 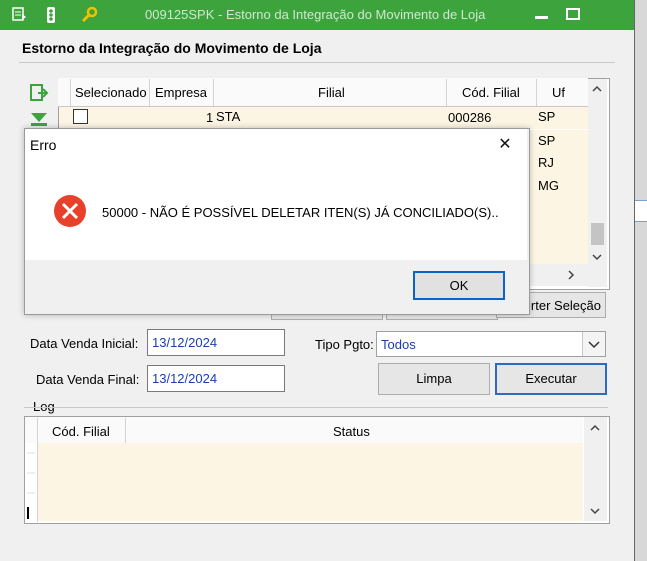 What do you see at coordinates (542, 14) in the screenshot?
I see `minimize-button` at bounding box center [542, 14].